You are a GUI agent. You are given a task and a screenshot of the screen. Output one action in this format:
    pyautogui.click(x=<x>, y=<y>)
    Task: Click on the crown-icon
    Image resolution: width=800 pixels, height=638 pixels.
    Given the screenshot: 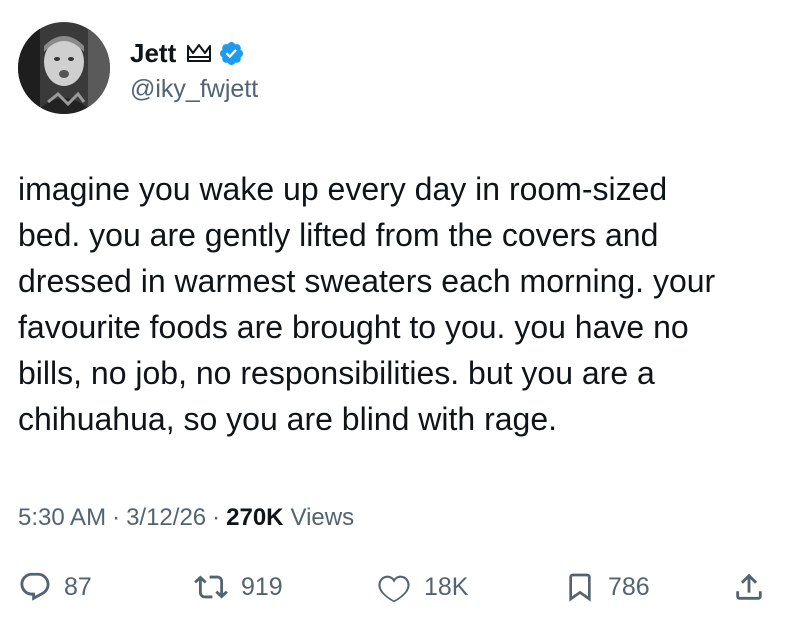 What is the action you would take?
    pyautogui.click(x=199, y=53)
    